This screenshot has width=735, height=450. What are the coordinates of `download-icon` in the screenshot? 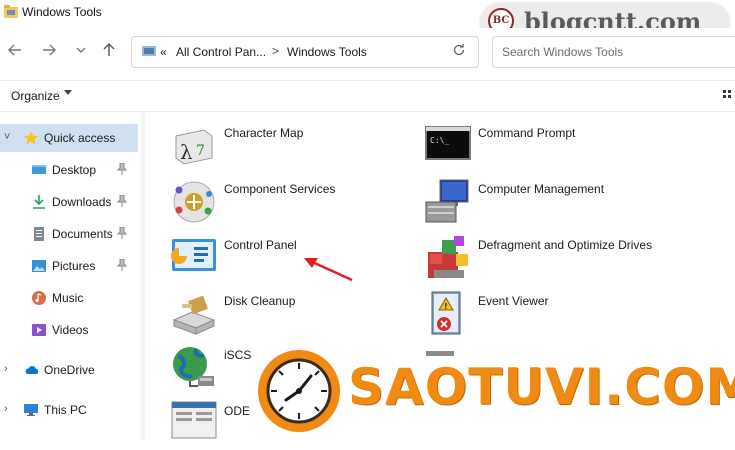 It's located at (39, 202).